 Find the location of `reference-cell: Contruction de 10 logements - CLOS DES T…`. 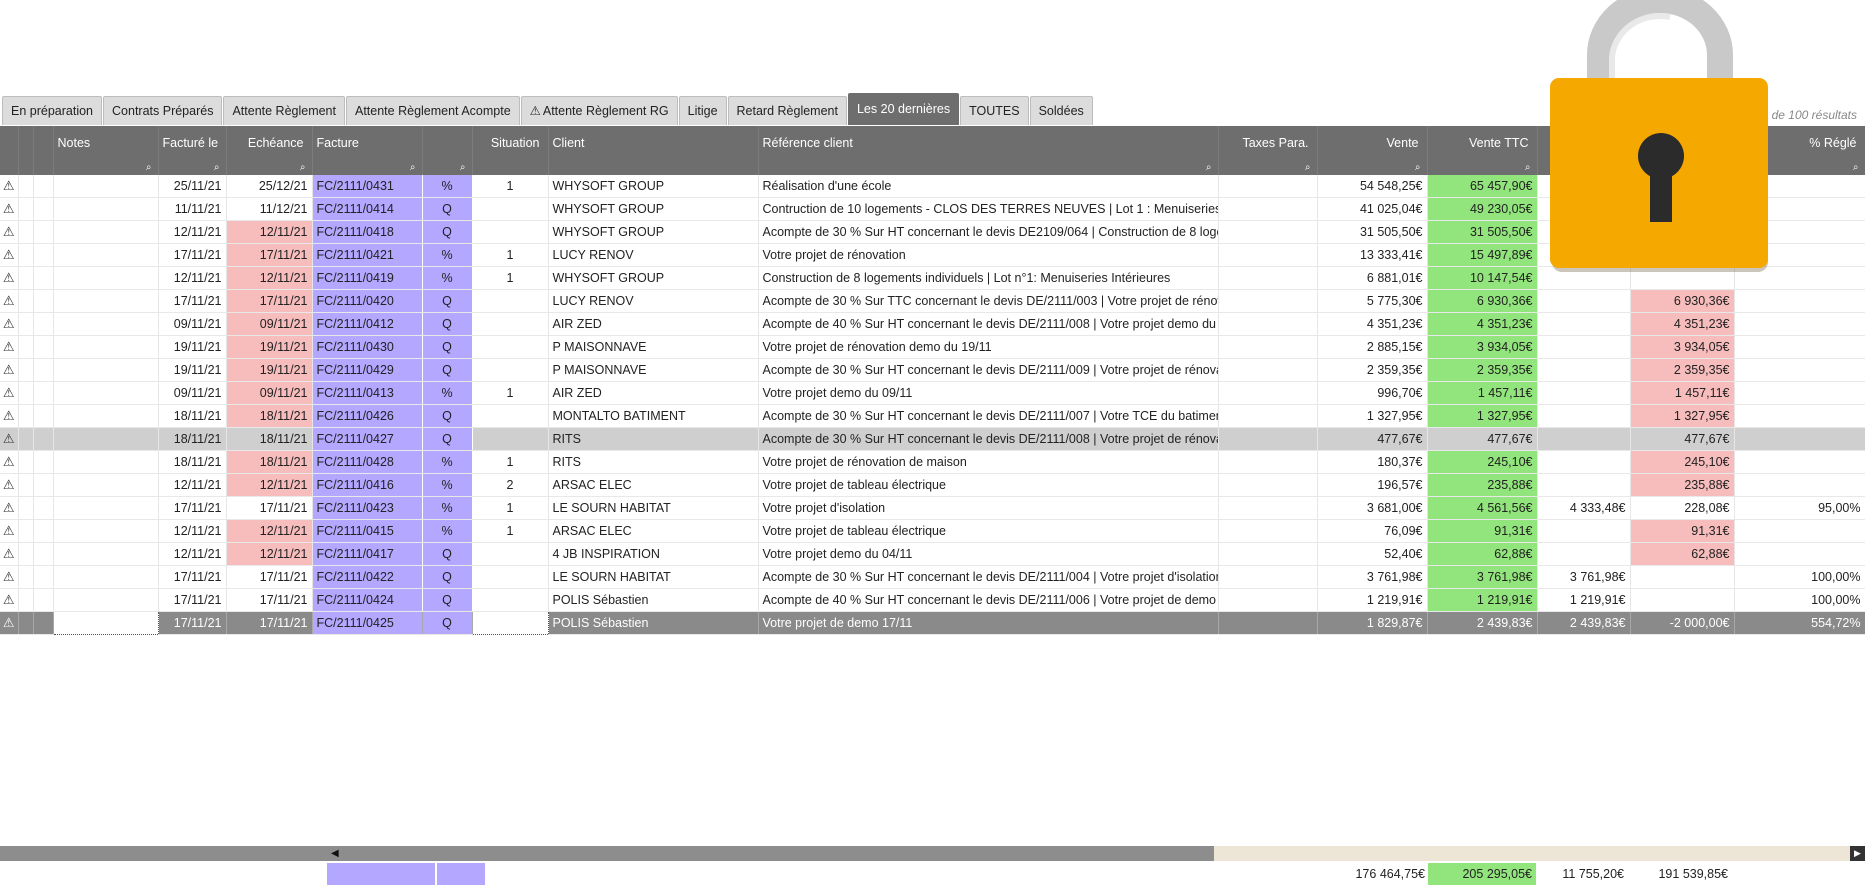

reference-cell: Contruction de 10 logements - CLOS DES T… is located at coordinates (988, 209).